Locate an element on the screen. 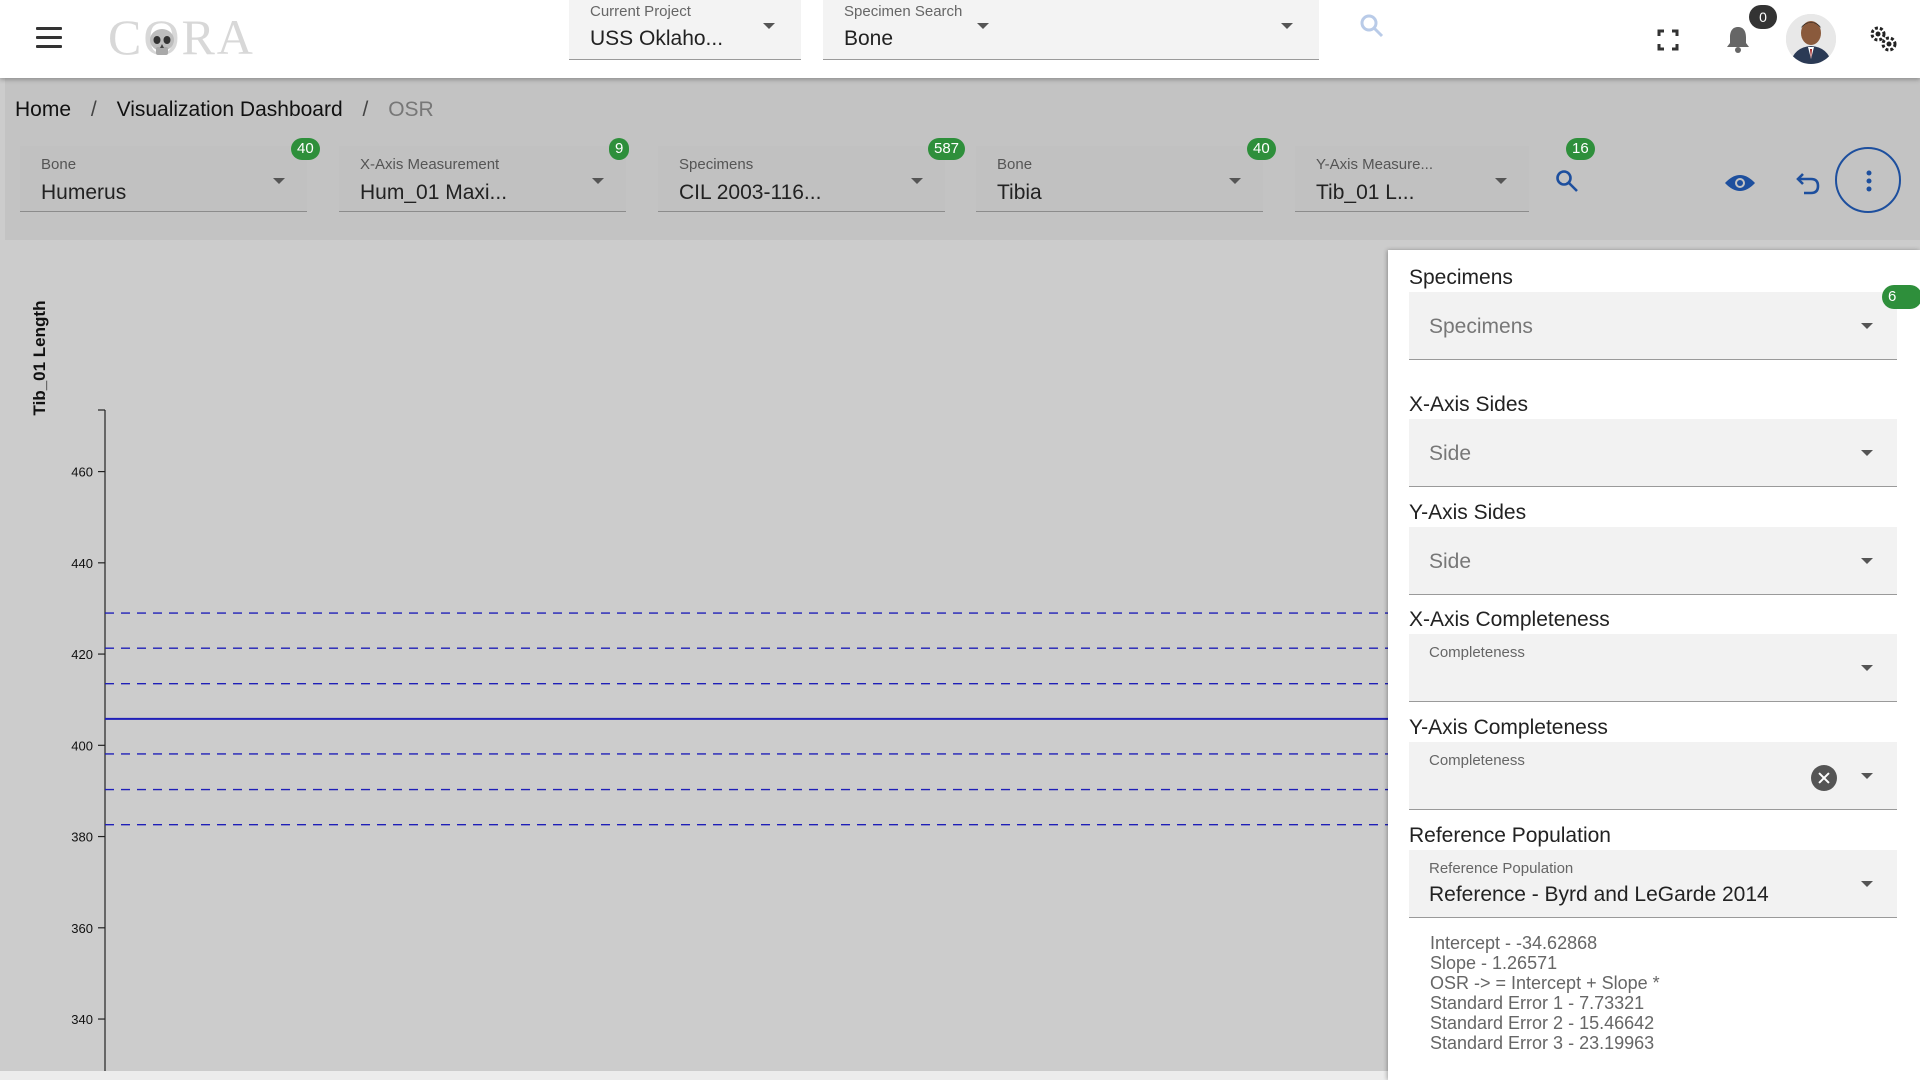  bone-x-count-badge: 40 is located at coordinates (305, 149).